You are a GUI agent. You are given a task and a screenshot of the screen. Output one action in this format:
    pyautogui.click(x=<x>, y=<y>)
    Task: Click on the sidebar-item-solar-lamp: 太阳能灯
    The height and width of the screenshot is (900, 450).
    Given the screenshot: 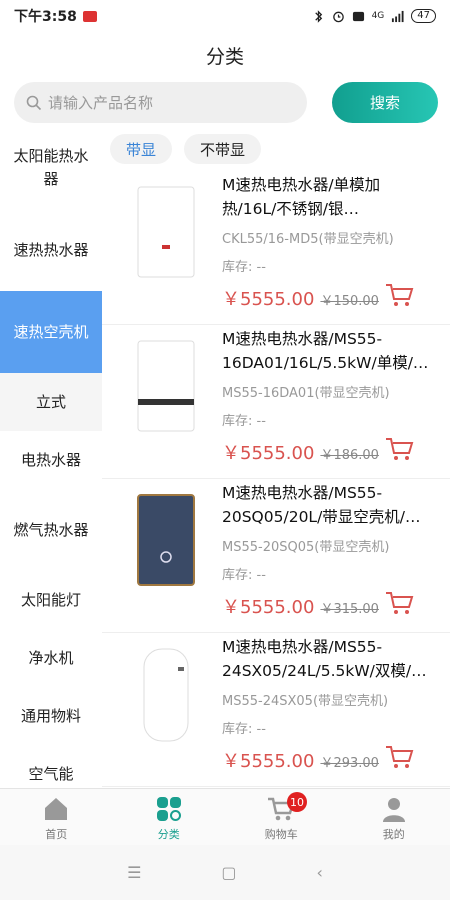 What is the action you would take?
    pyautogui.click(x=51, y=600)
    